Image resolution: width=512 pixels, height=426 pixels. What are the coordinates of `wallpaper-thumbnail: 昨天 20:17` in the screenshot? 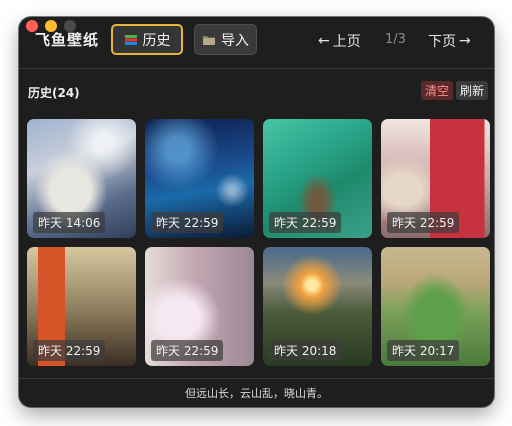 It's located at (435, 306).